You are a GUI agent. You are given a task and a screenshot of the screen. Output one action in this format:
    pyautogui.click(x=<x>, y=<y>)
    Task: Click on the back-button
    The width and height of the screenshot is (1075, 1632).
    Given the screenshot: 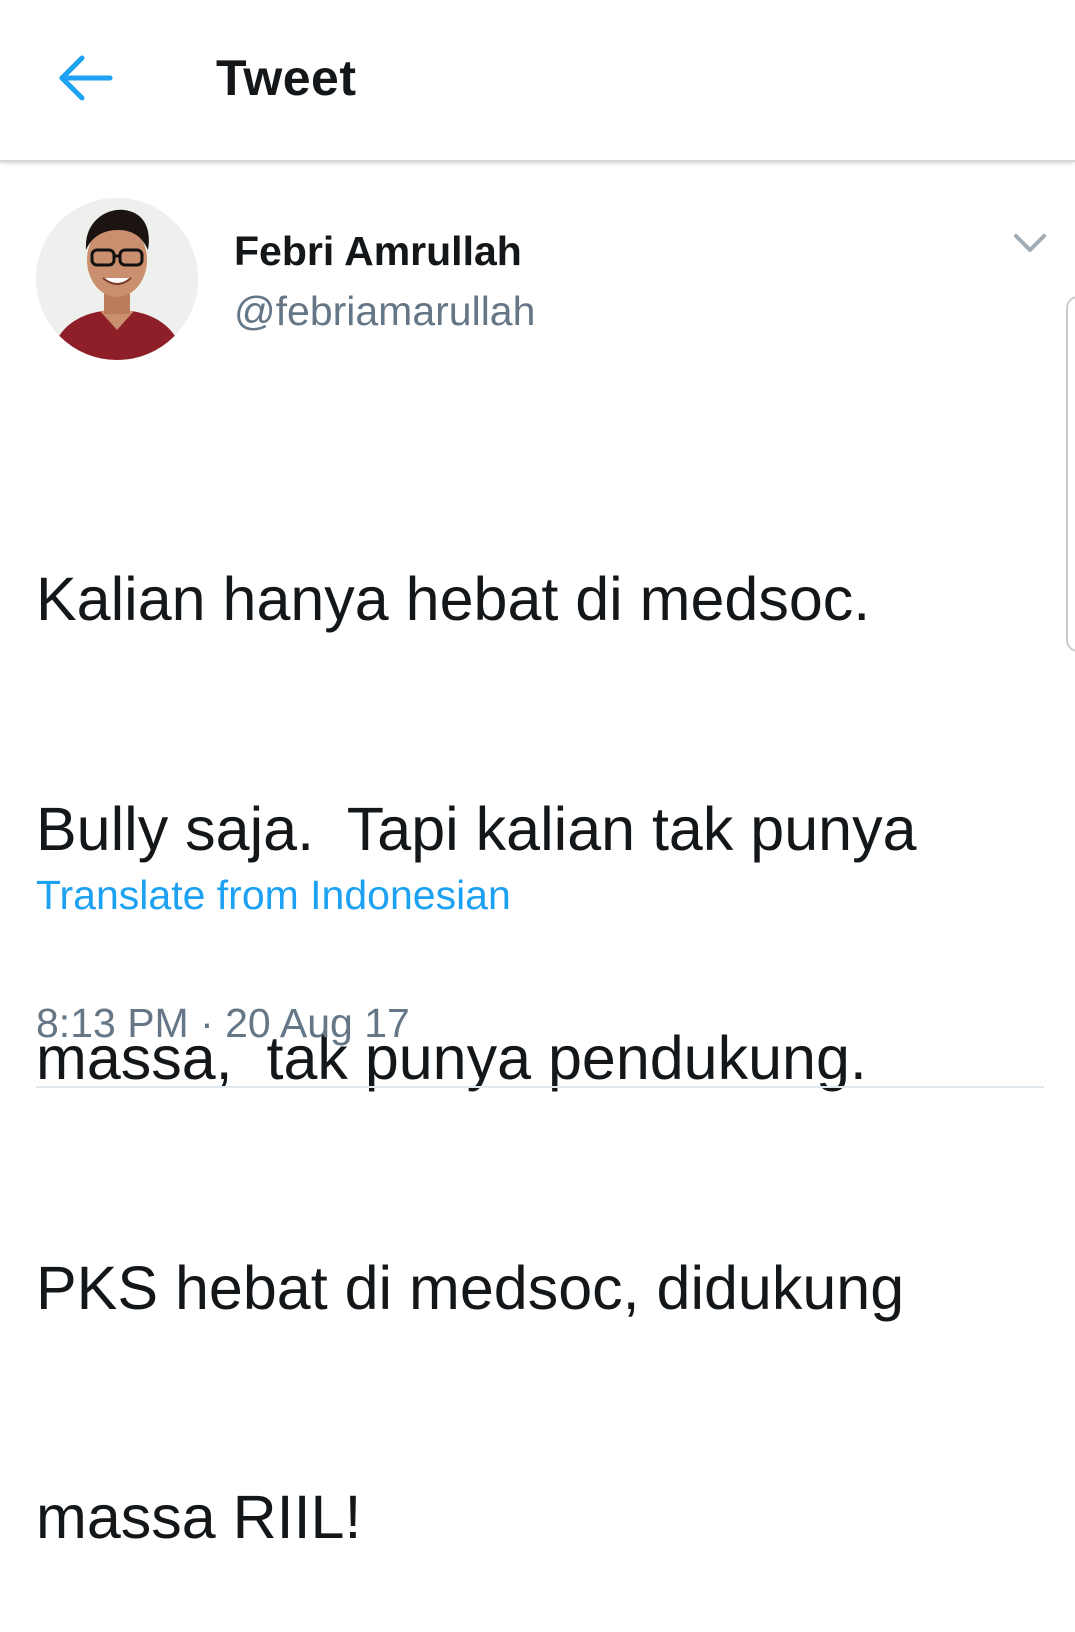 What is the action you would take?
    pyautogui.click(x=86, y=78)
    